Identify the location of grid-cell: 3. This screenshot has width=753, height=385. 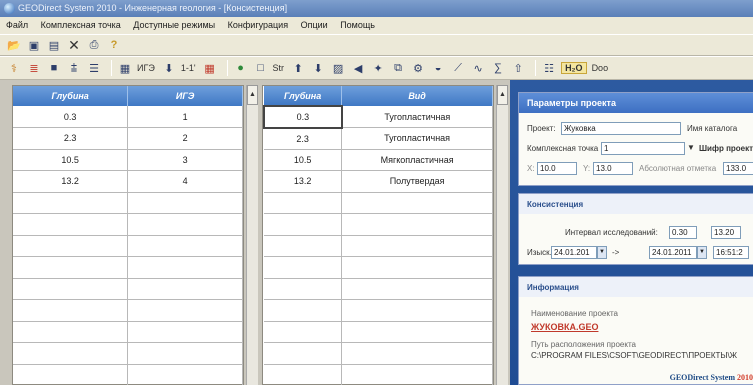
(185, 160).